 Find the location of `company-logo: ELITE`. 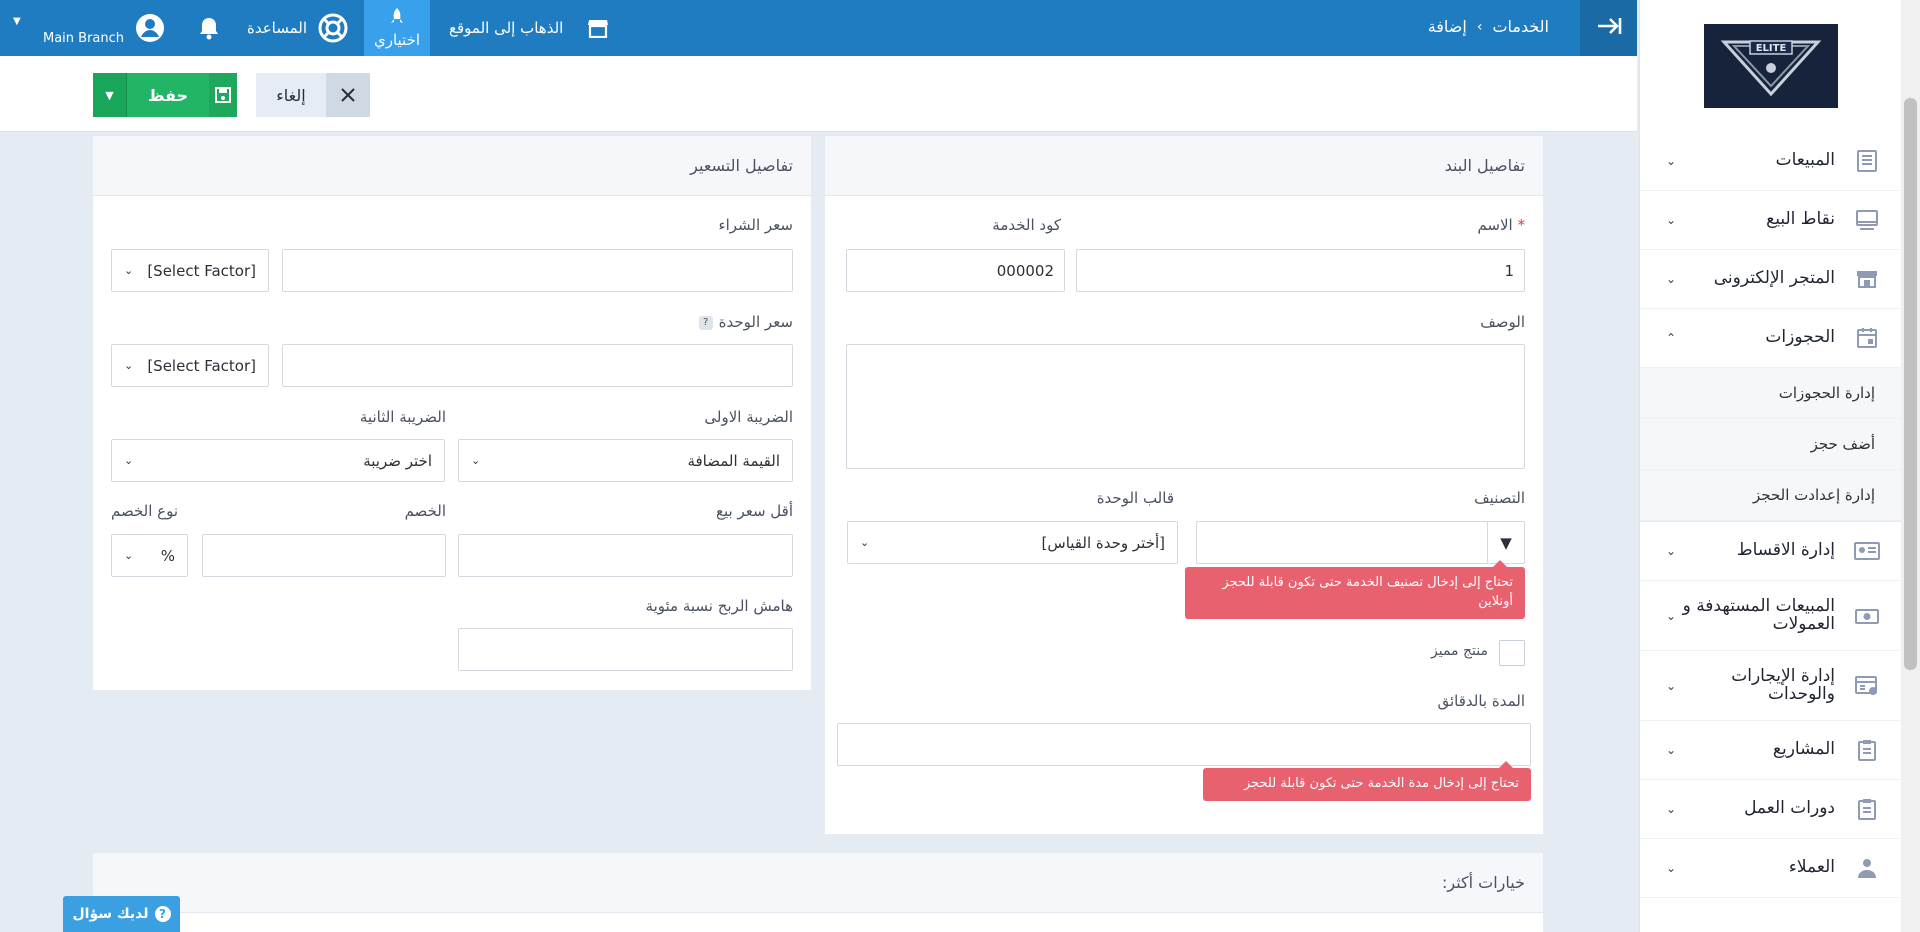

company-logo: ELITE is located at coordinates (1770, 66).